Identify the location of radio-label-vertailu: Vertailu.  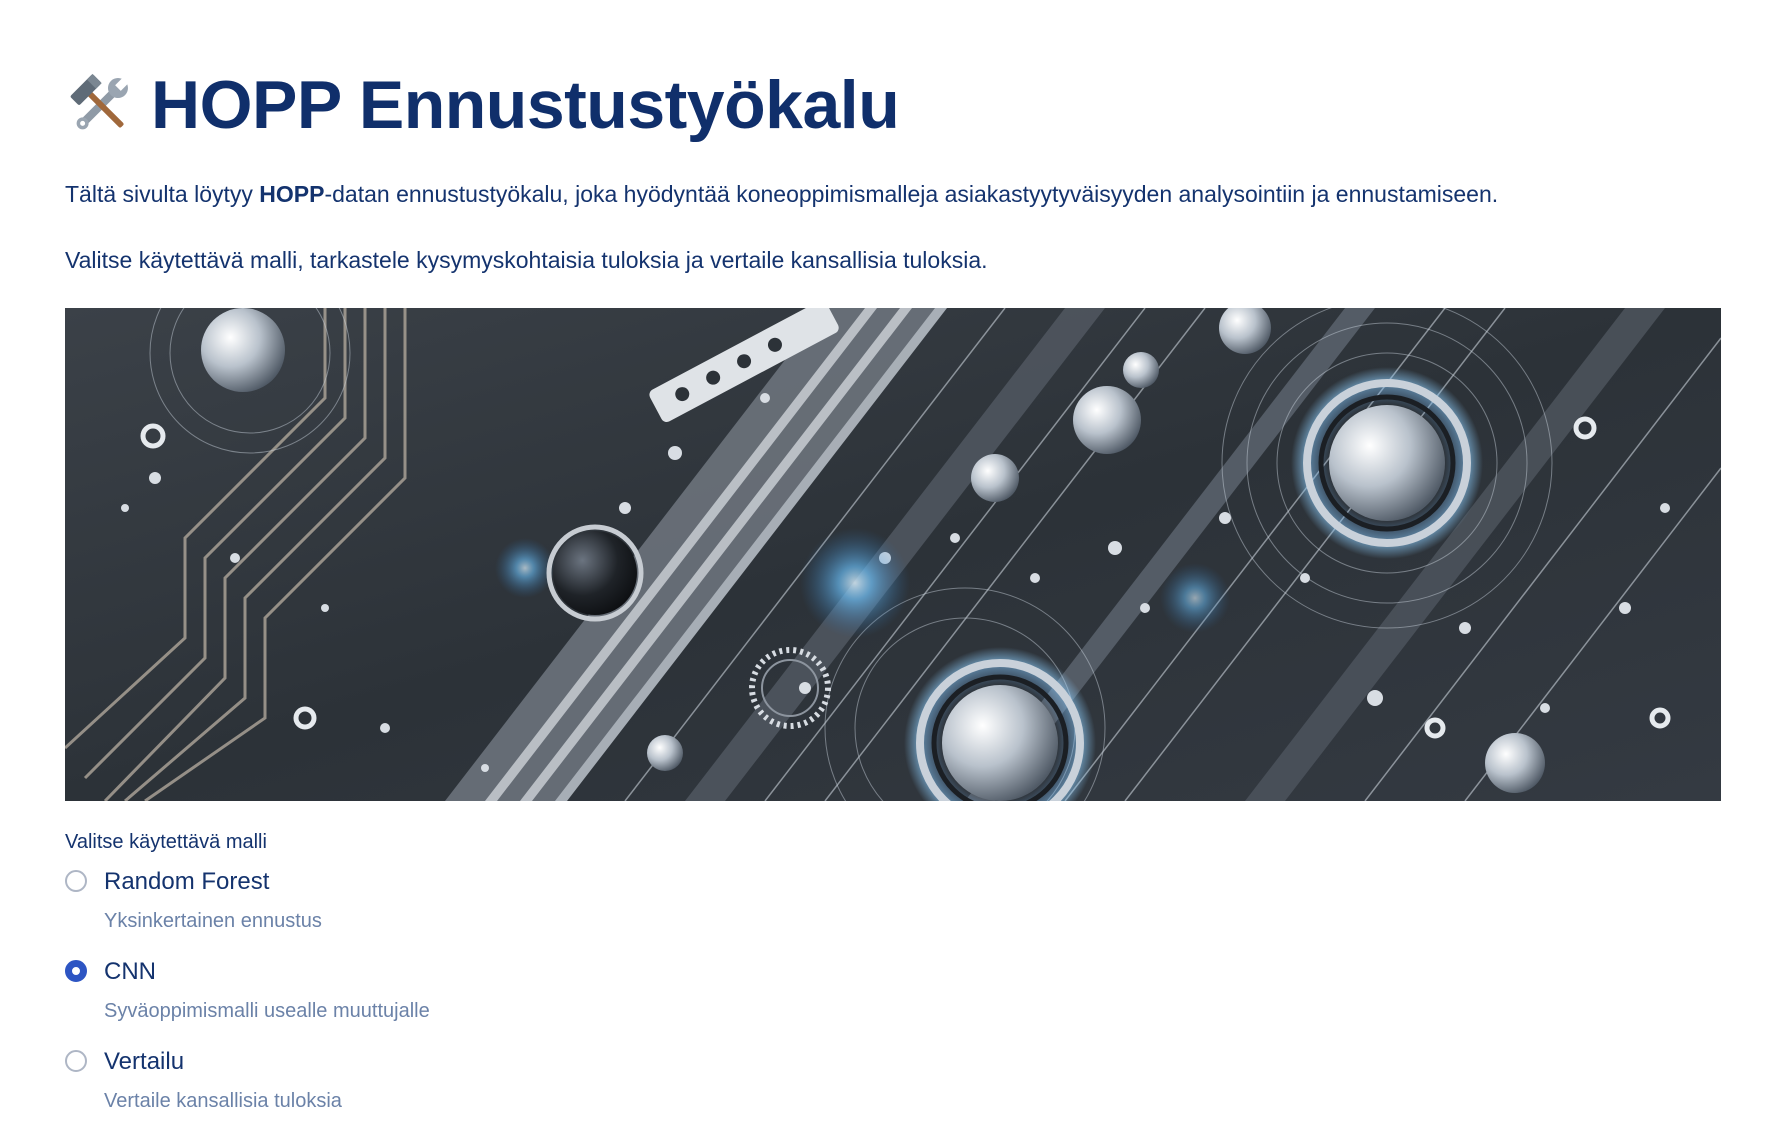
(144, 1062).